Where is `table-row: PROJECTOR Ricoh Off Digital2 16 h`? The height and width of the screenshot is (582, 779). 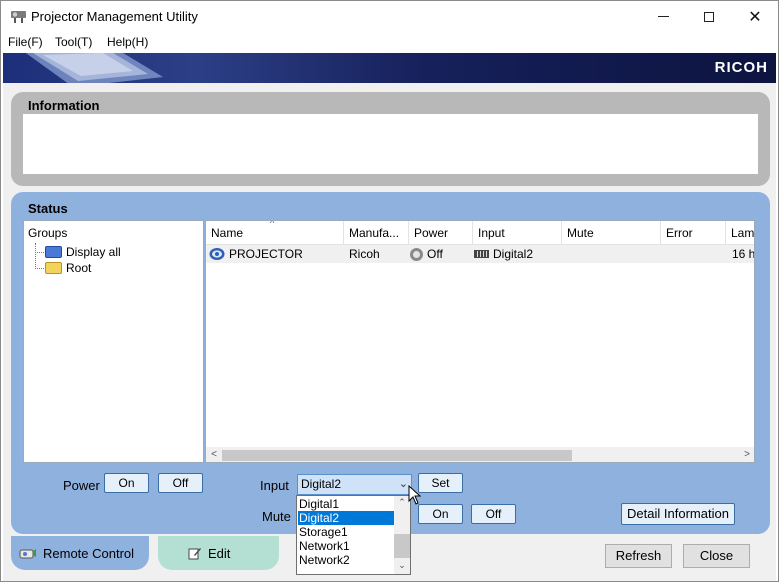
table-row: PROJECTOR Ricoh Off Digital2 16 h is located at coordinates (480, 254).